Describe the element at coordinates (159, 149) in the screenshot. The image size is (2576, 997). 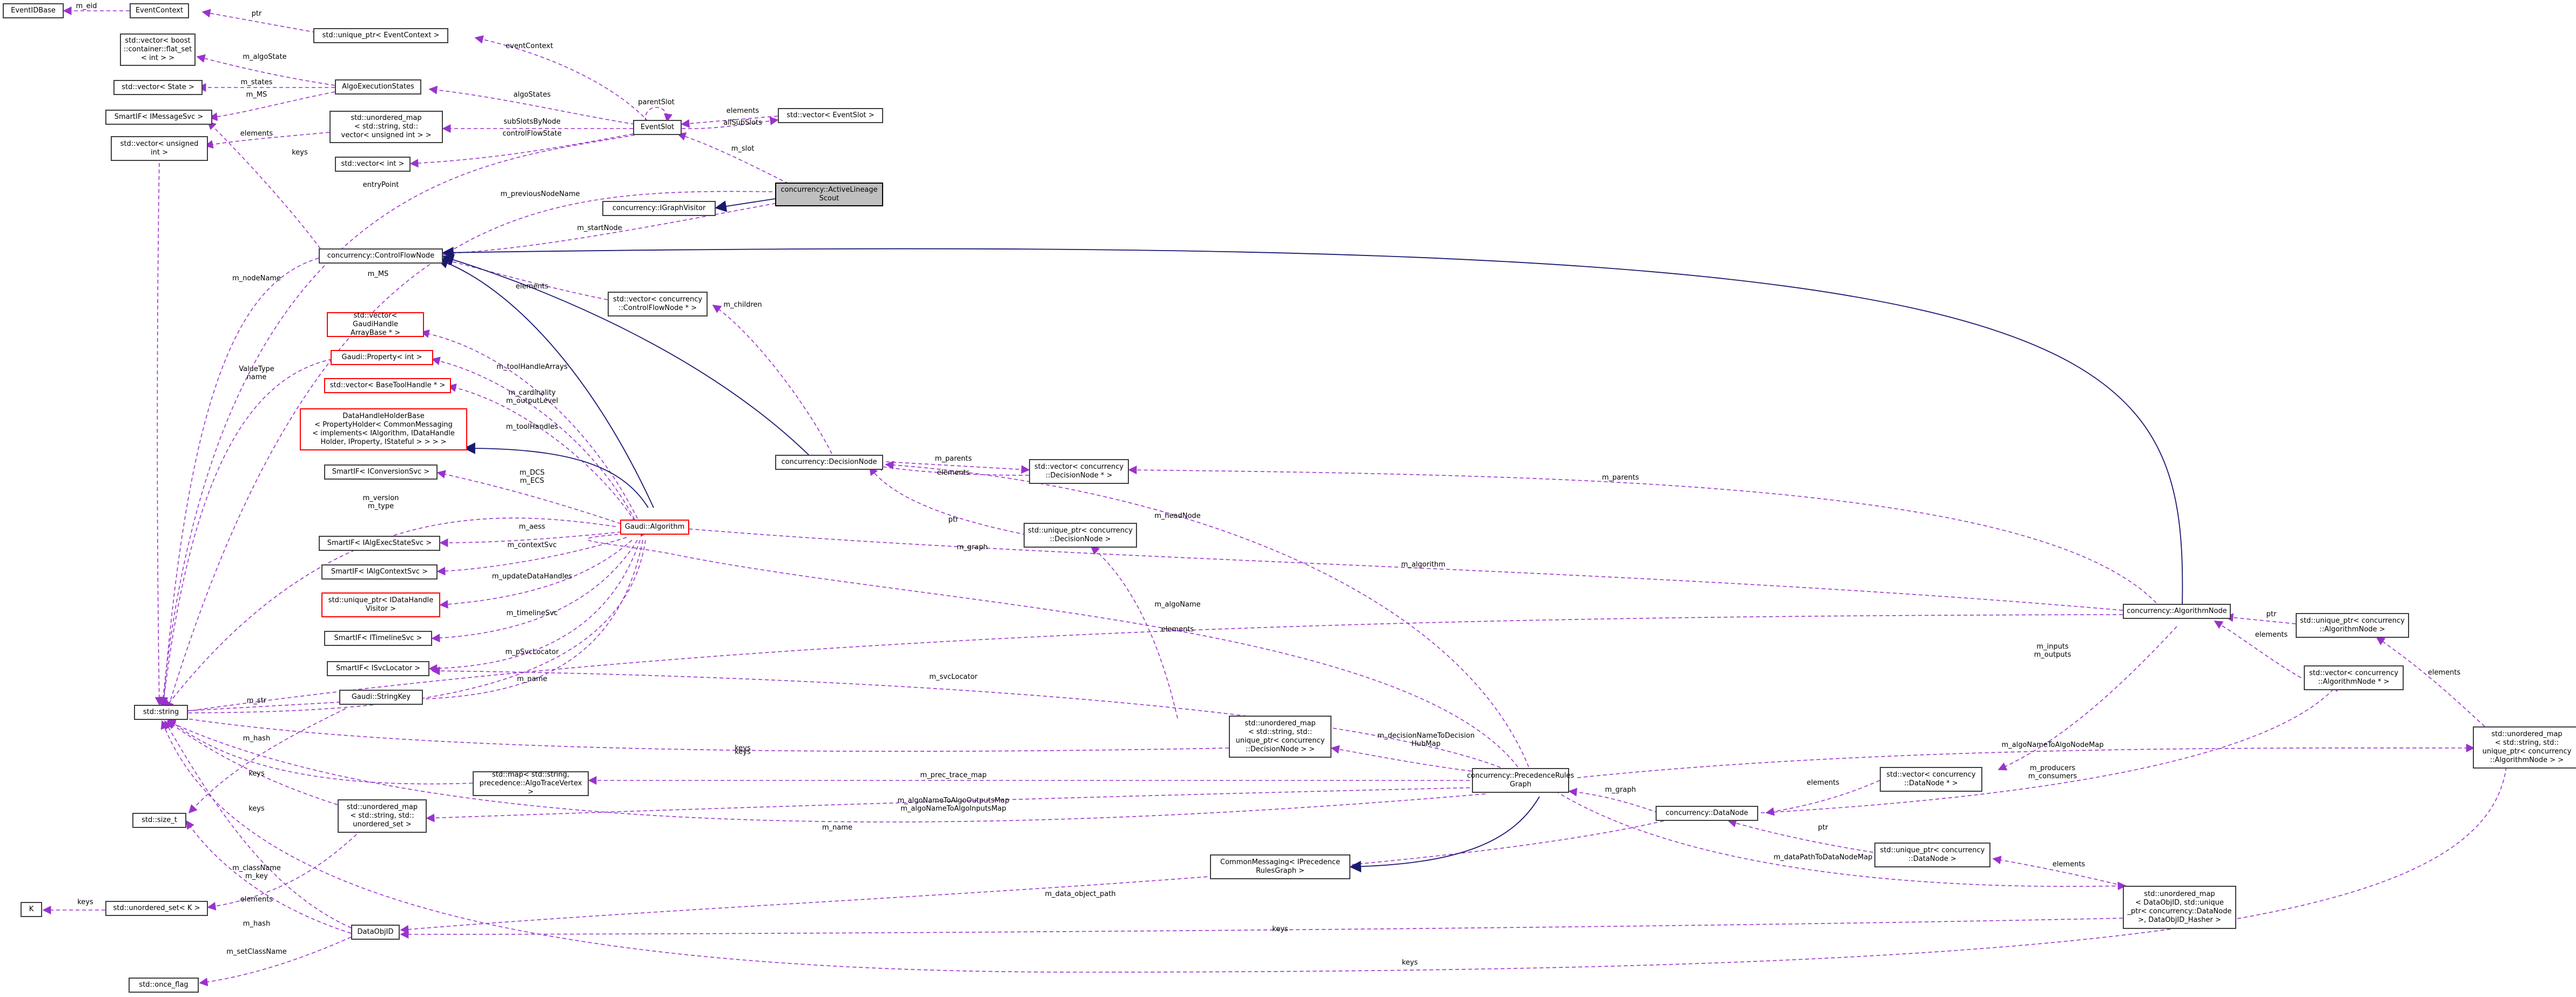
I see `node-vector-unsigned-int: std::vector< unsigned int >` at that location.